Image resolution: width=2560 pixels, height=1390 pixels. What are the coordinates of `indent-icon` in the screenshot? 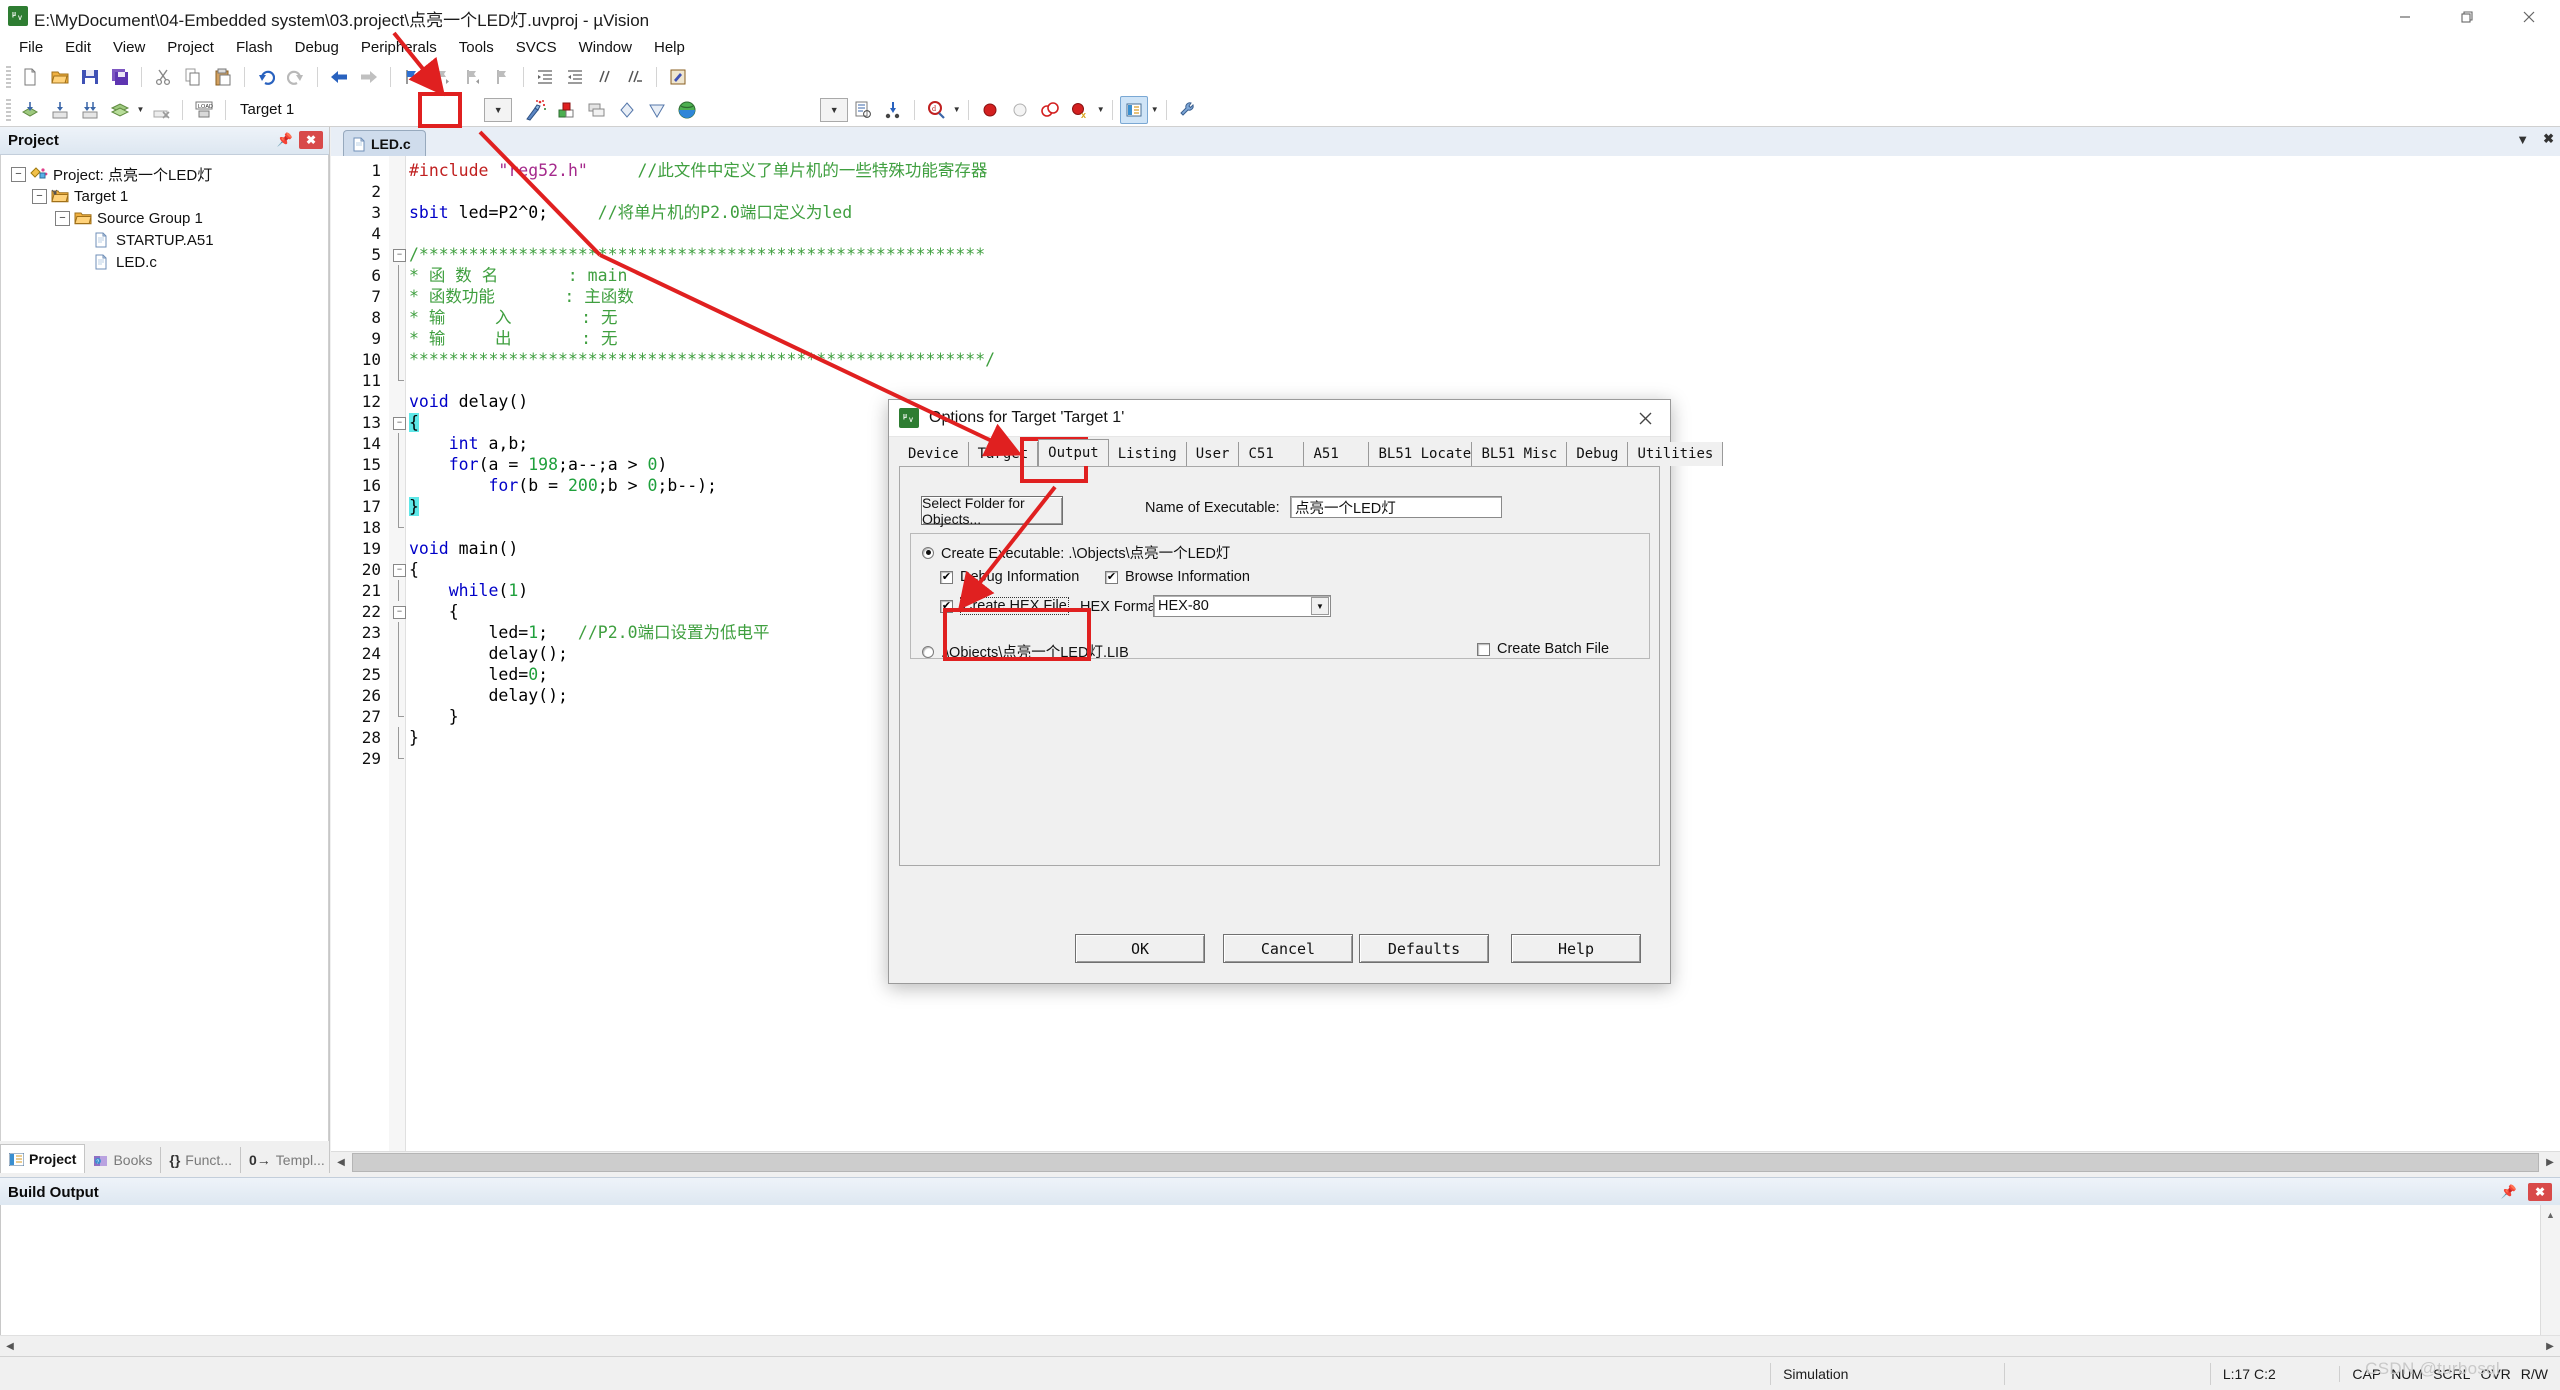 It's located at (545, 77).